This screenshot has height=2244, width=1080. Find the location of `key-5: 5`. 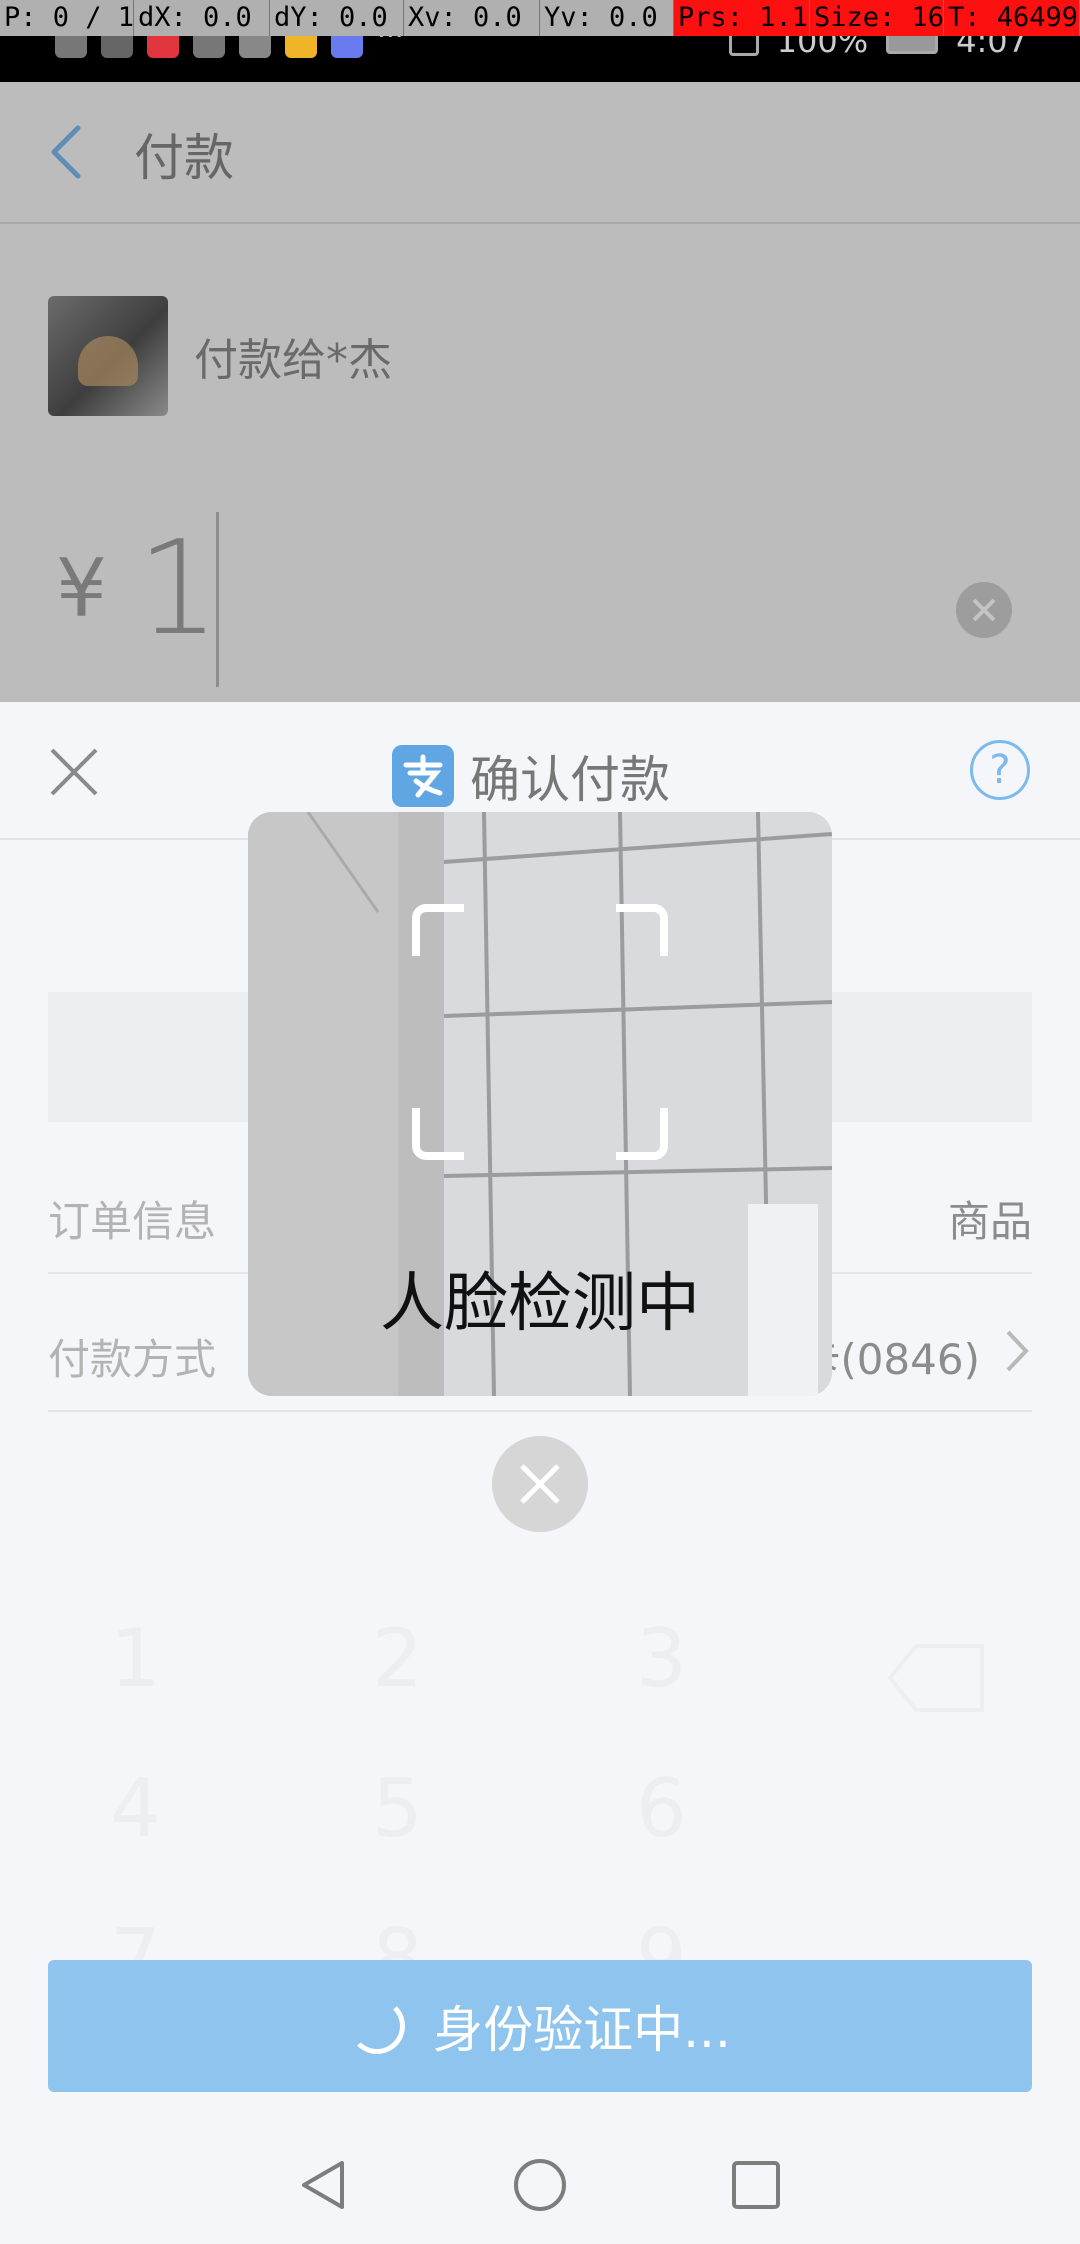

key-5: 5 is located at coordinates (397, 1808).